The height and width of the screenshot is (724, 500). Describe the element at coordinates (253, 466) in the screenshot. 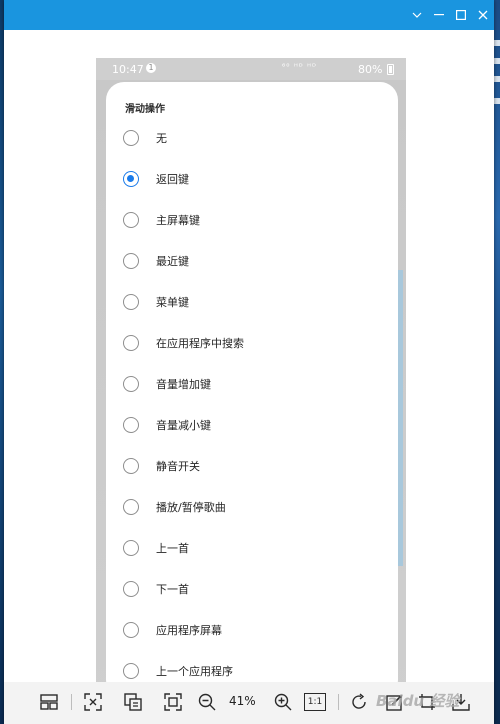

I see `option-item: 静音开关` at that location.